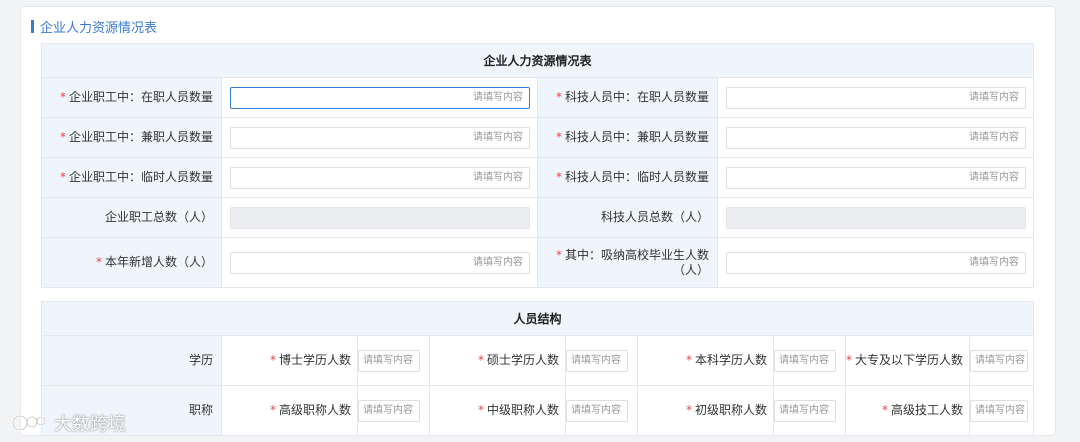 The image size is (1080, 442). What do you see at coordinates (876, 262) in the screenshot?
I see `graduates-hired-input` at bounding box center [876, 262].